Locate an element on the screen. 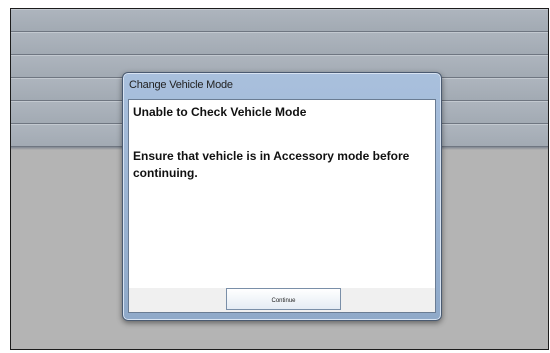 This screenshot has width=550, height=353. continue-button: Continue is located at coordinates (283, 299).